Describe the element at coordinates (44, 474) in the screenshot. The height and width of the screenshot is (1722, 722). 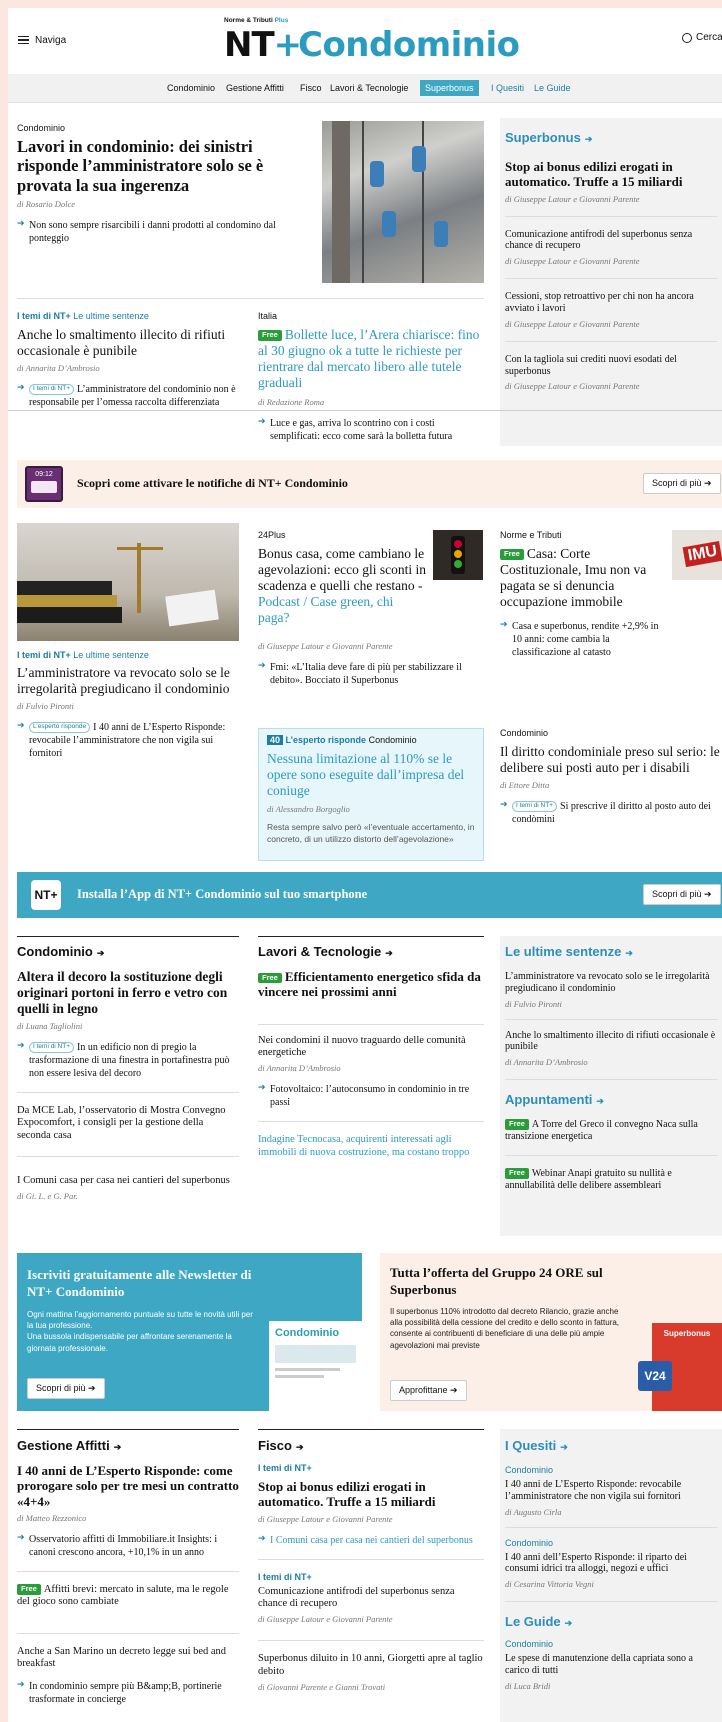
I see `phone-time: 09:12` at that location.